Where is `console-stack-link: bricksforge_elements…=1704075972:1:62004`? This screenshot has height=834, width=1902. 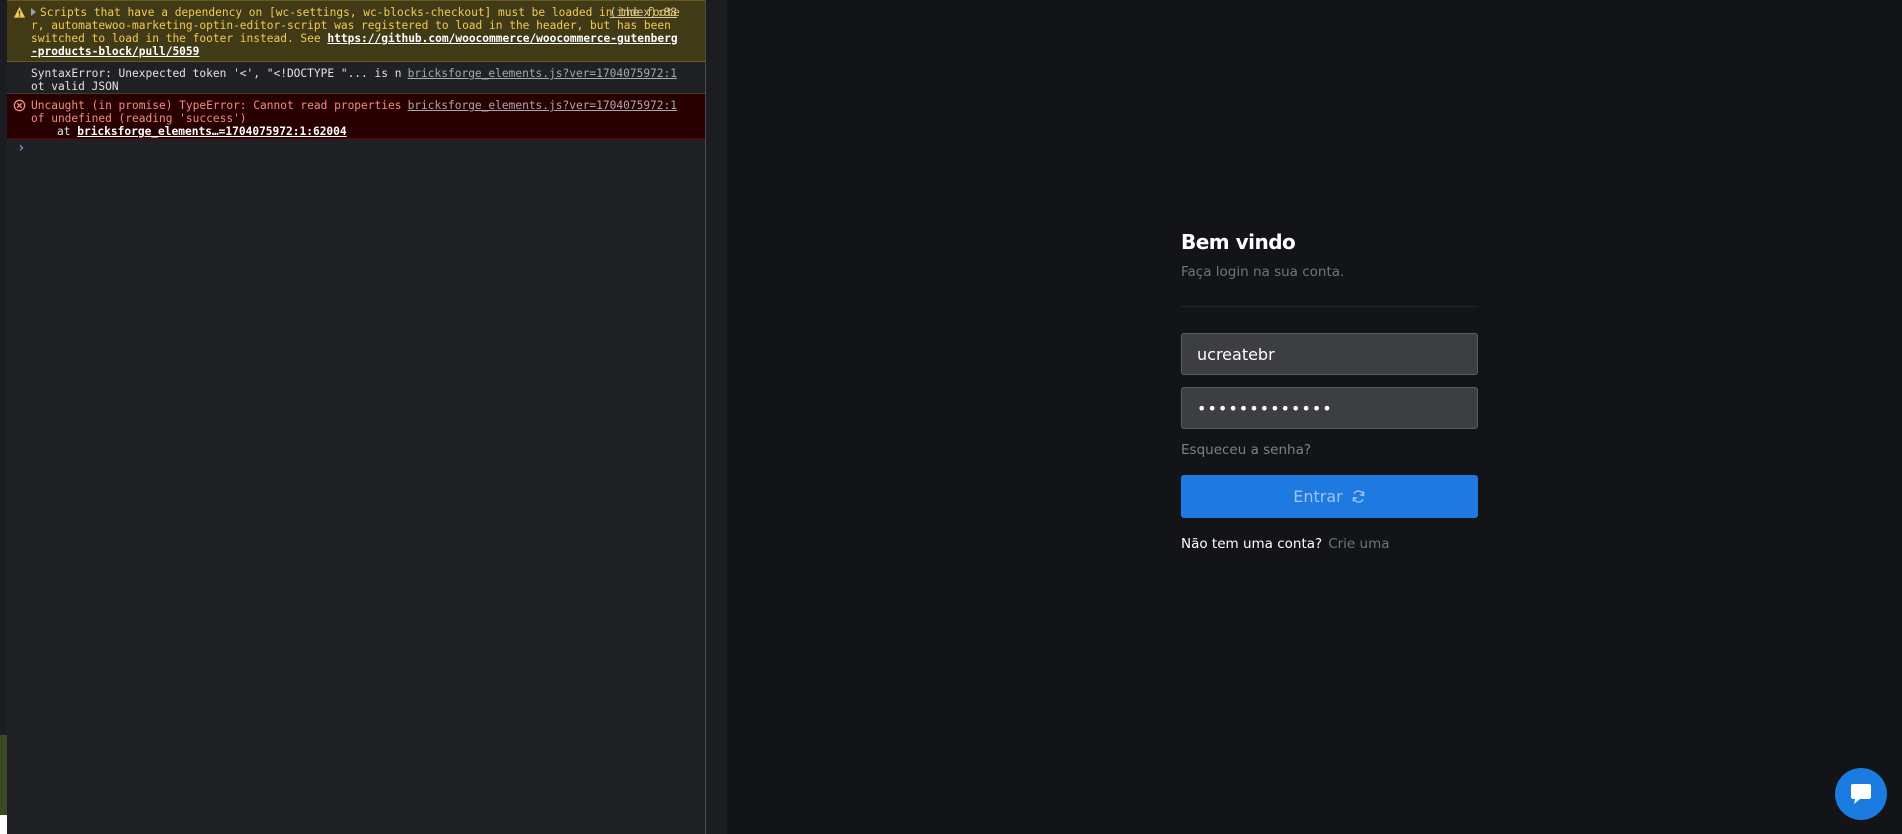 console-stack-link: bricksforge_elements…=1704075972:1:62004 is located at coordinates (211, 131).